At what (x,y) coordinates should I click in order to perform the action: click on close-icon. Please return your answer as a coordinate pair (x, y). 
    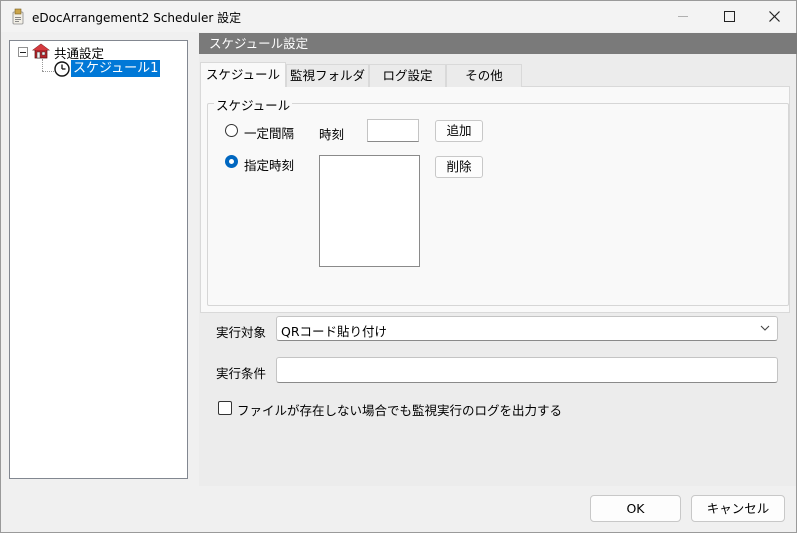
    Looking at the image, I should click on (774, 16).